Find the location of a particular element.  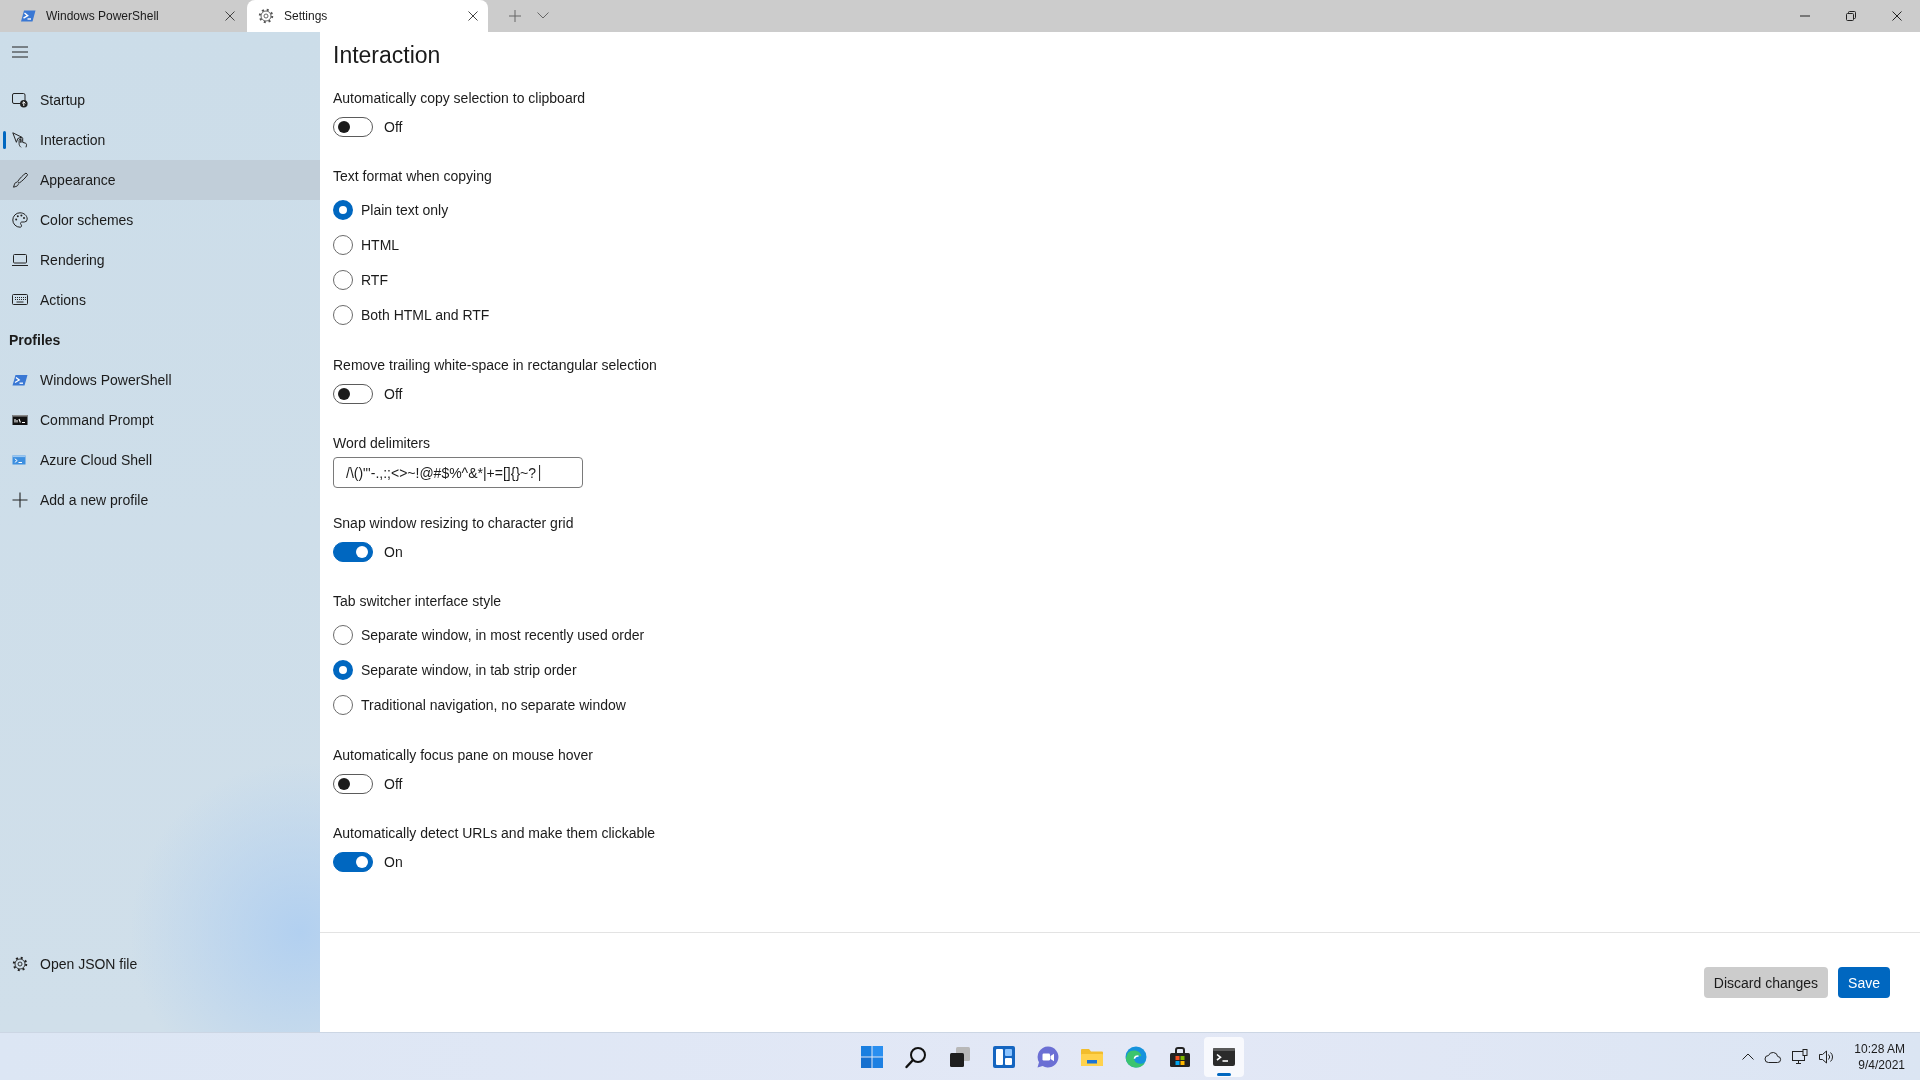

nav-item: Rendering is located at coordinates (160, 260).